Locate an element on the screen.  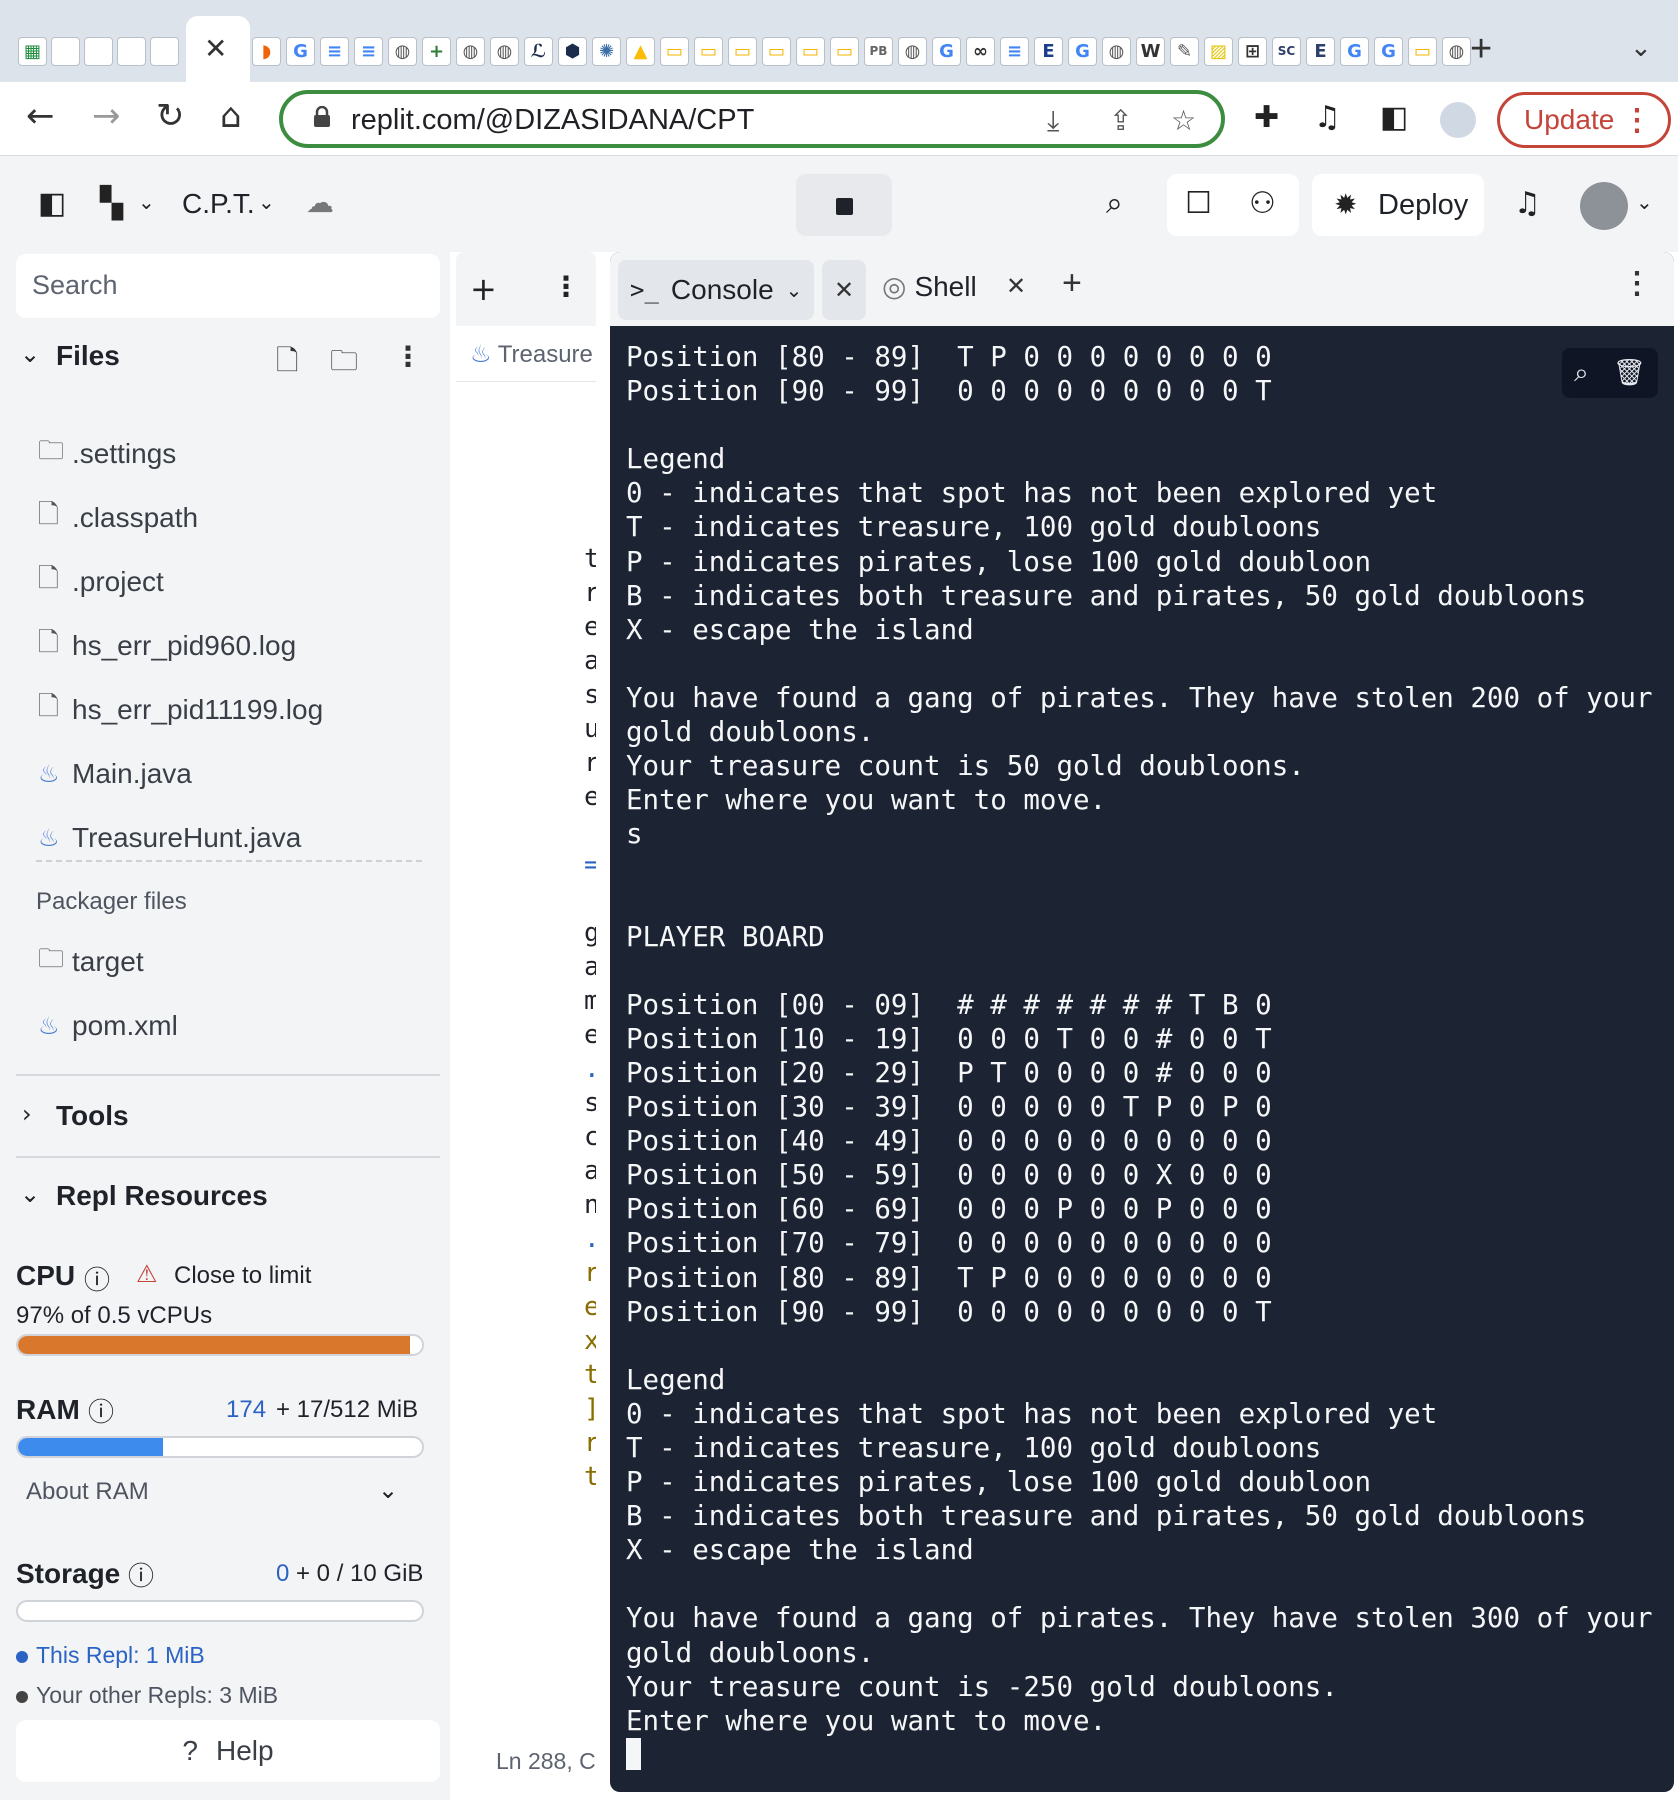
forward-arrow-icon: → is located at coordinates (106, 116).